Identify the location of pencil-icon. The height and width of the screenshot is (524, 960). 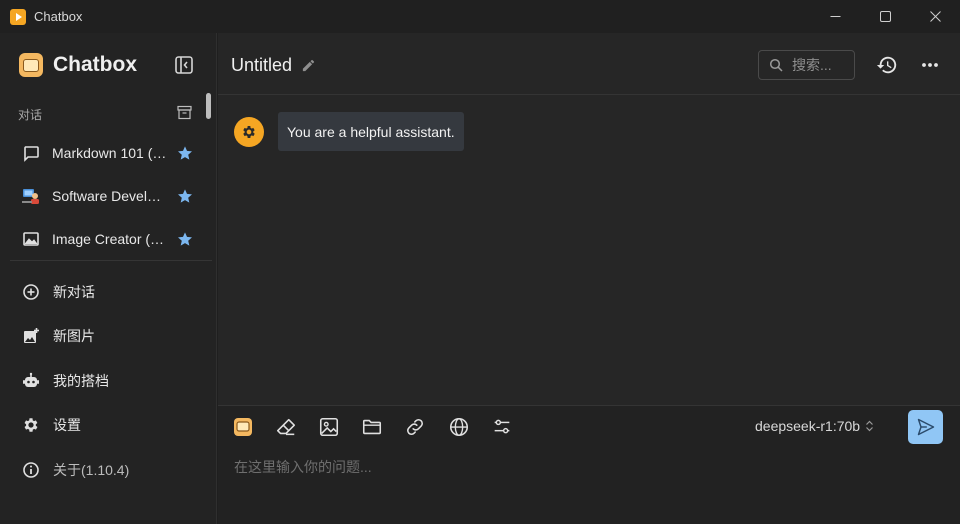
(308, 65).